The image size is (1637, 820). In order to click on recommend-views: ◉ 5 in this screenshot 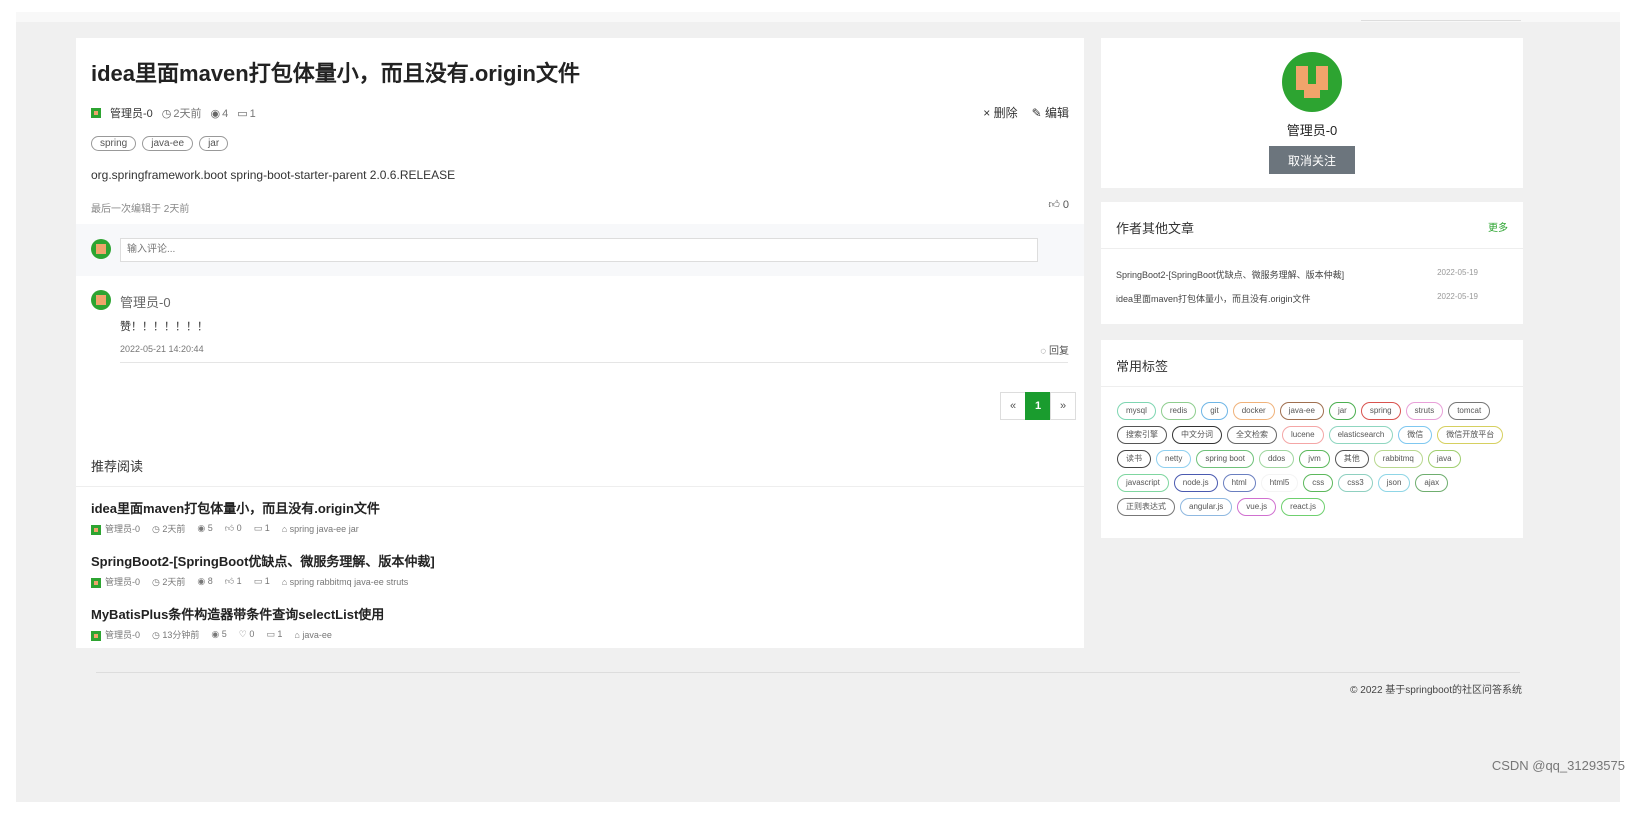, I will do `click(204, 528)`.